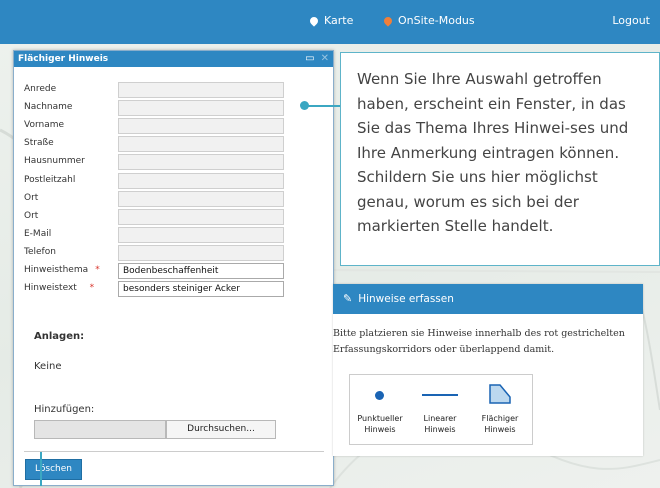 This screenshot has height=488, width=660. I want to click on field-label: E-Mail, so click(38, 233).